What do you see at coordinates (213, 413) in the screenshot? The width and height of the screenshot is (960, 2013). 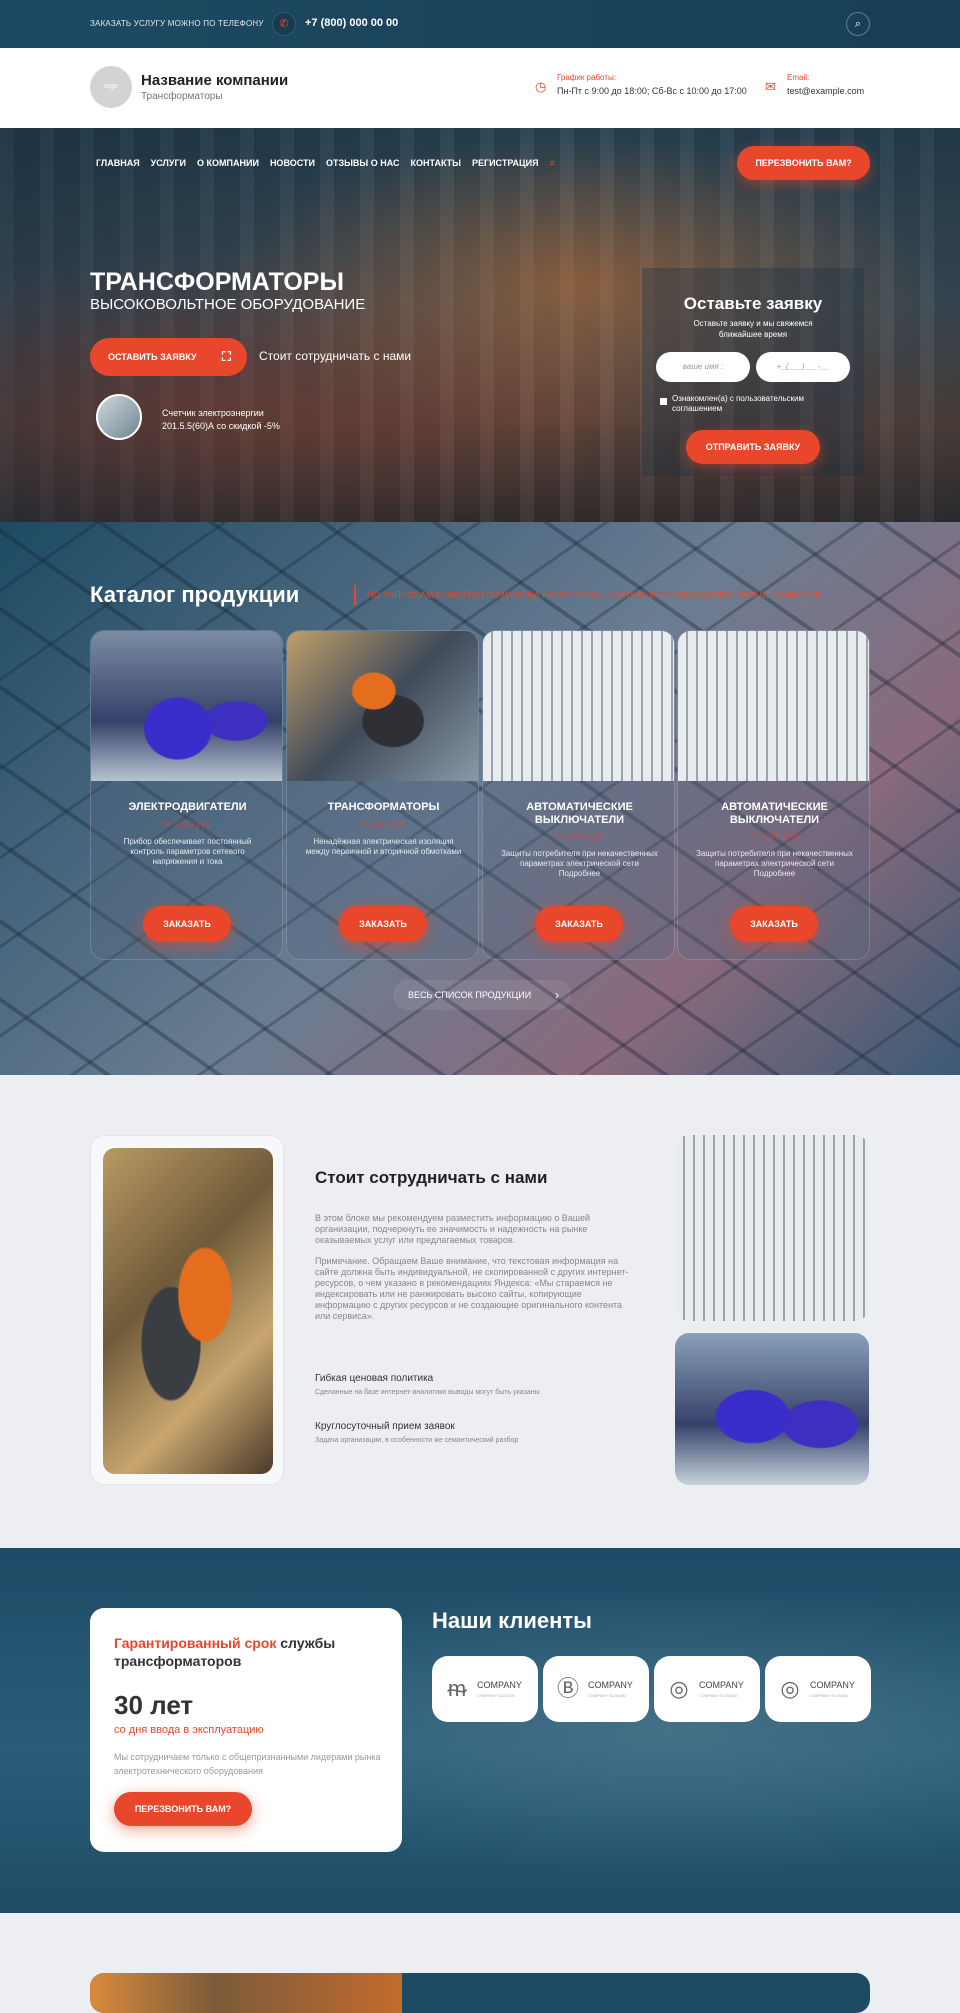 I see `promo-line-1: Счетчик электроэнергии` at bounding box center [213, 413].